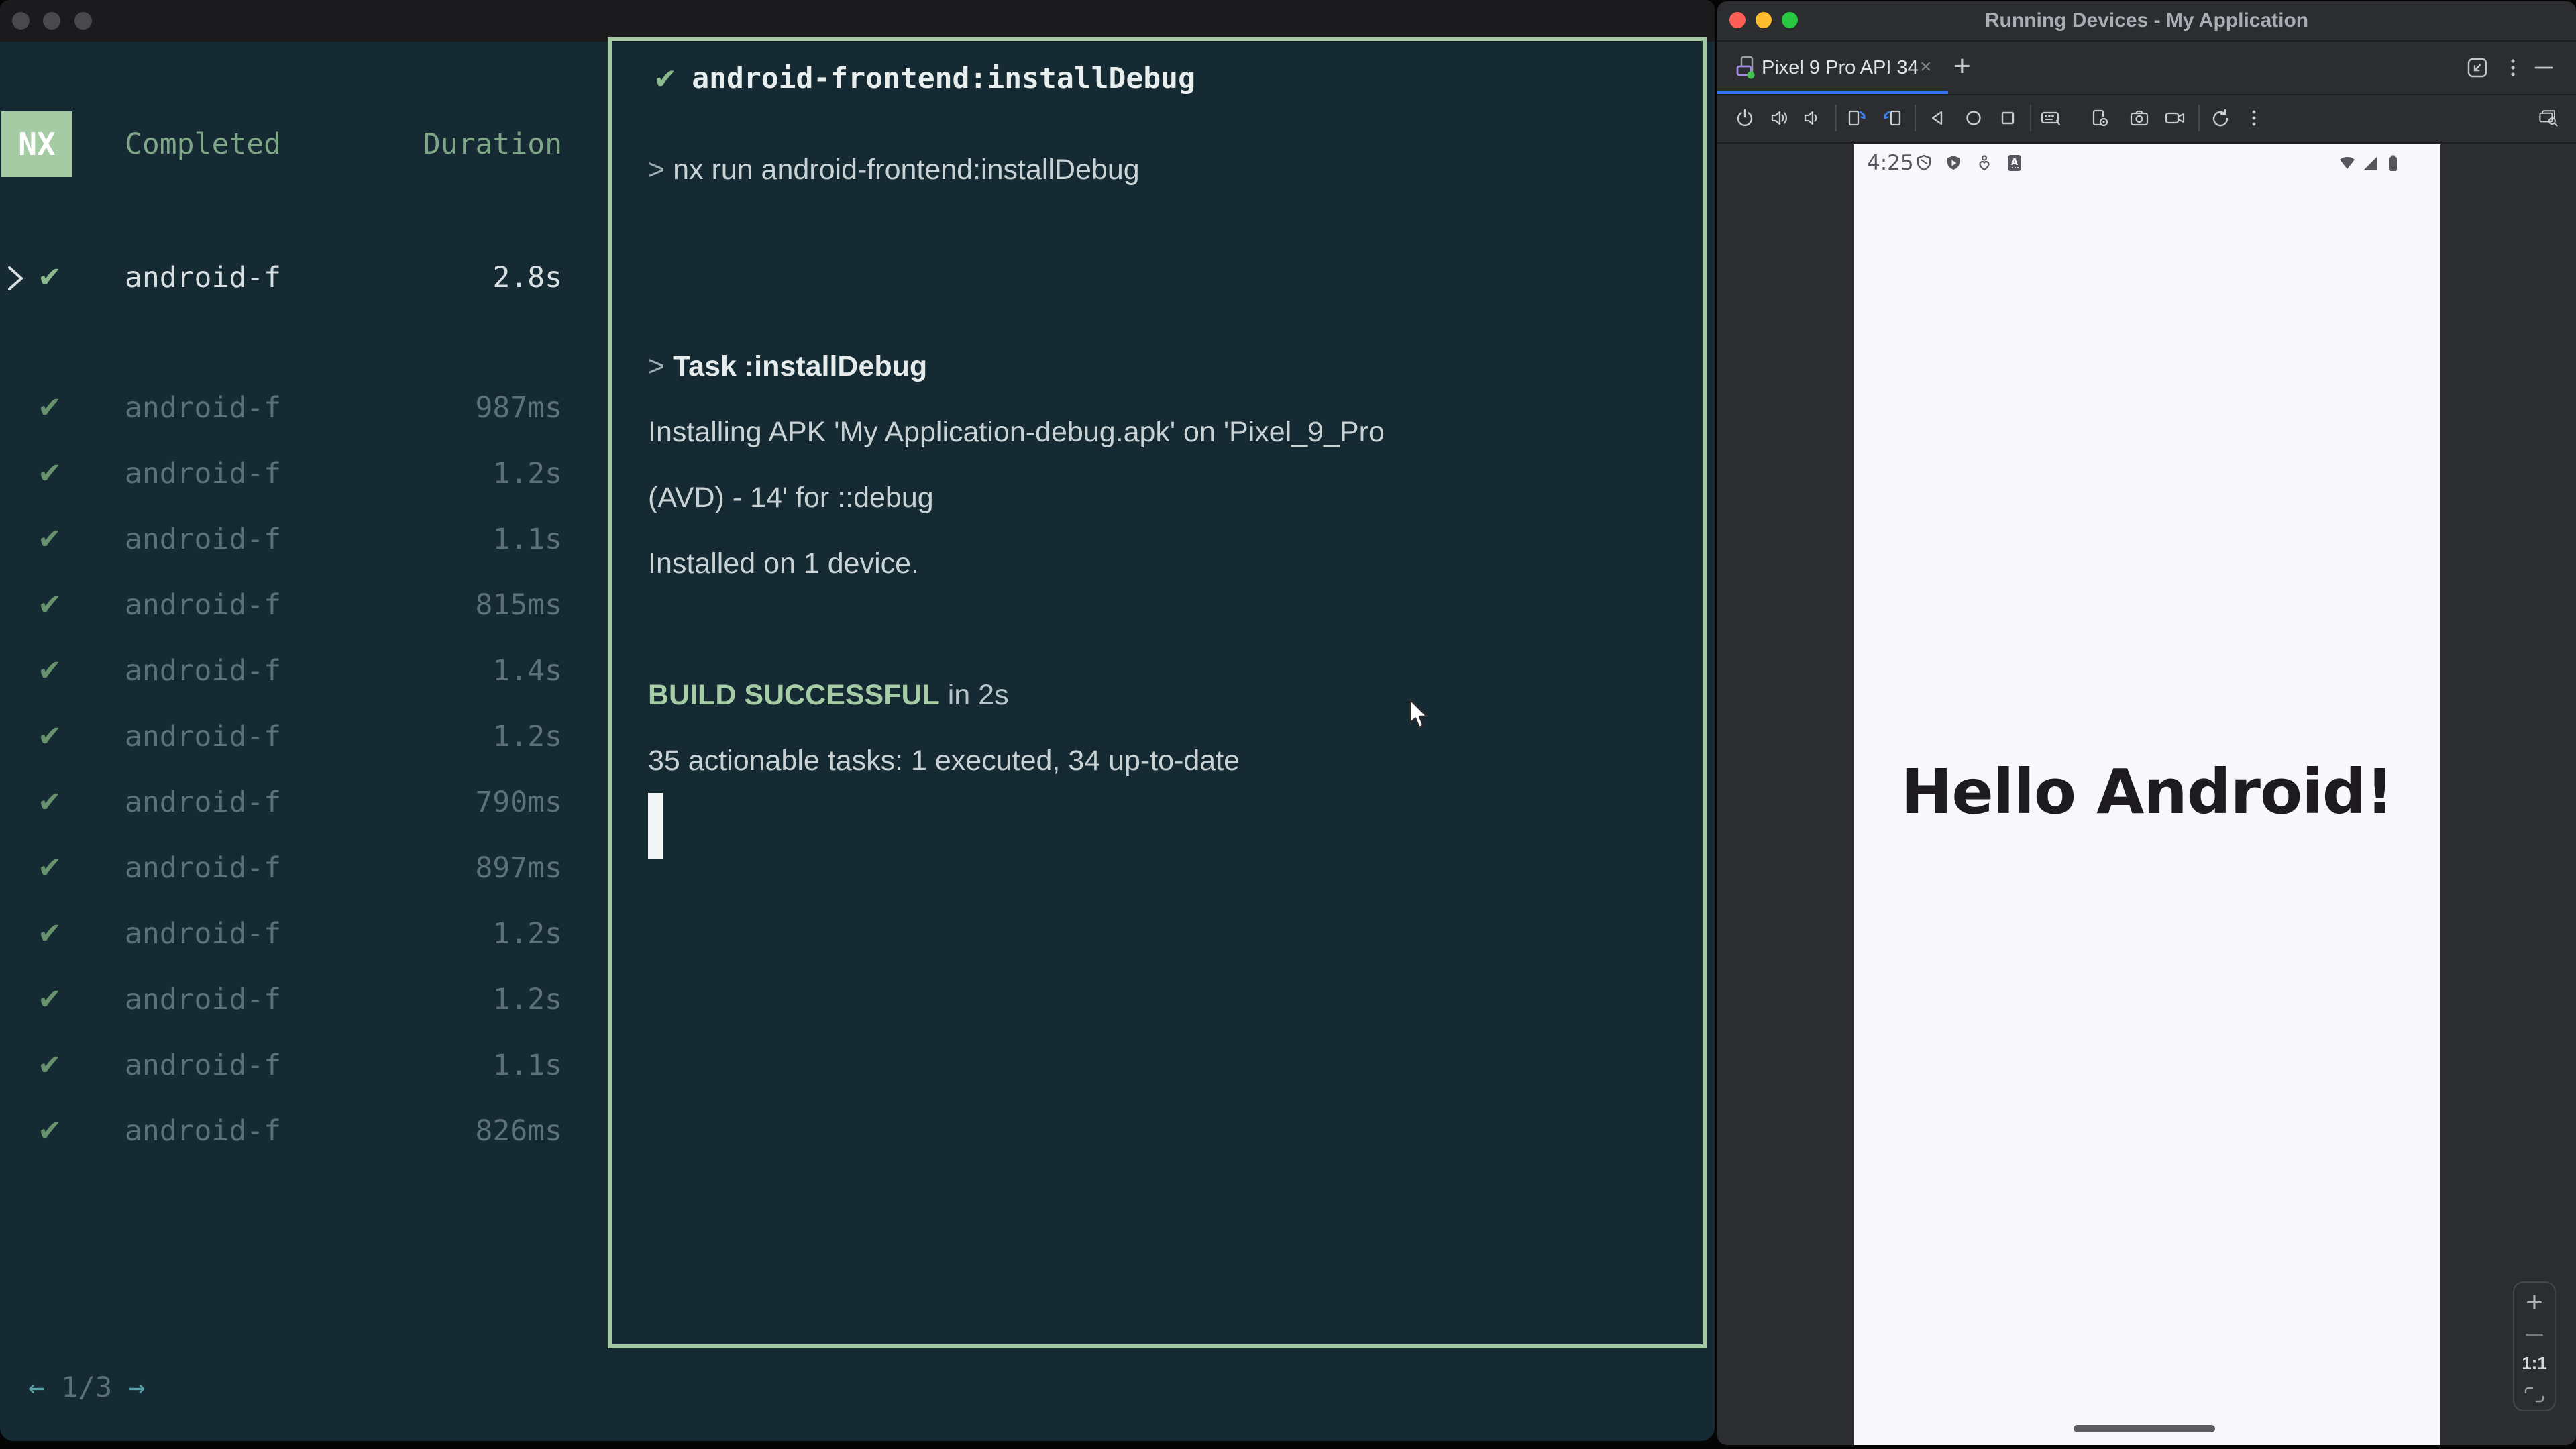 The image size is (2576, 1449). Describe the element at coordinates (518, 868) in the screenshot. I see `task-duration: 897ms` at that location.